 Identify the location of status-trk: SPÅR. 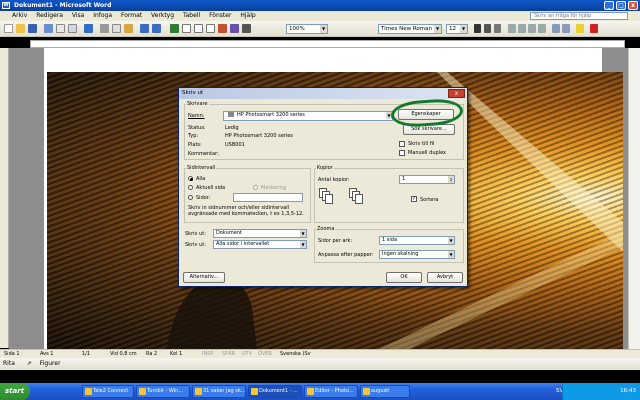
(228, 354).